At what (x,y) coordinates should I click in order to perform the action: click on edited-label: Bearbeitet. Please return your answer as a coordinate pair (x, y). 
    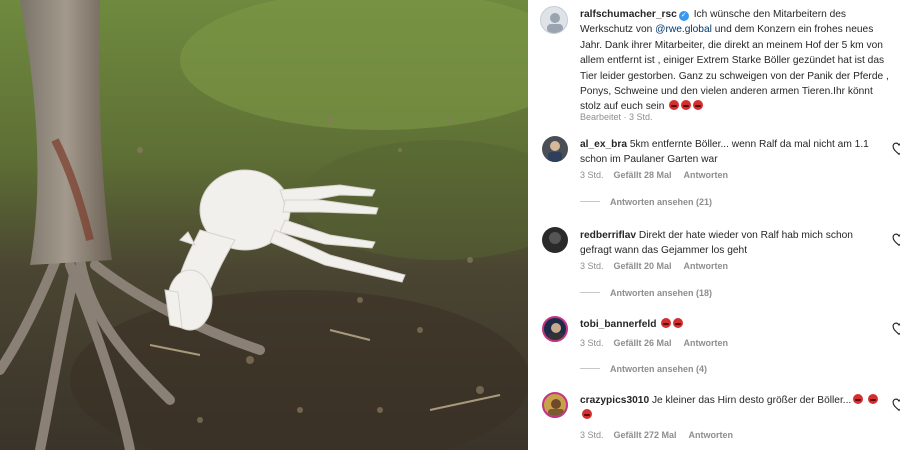
    Looking at the image, I should click on (601, 117).